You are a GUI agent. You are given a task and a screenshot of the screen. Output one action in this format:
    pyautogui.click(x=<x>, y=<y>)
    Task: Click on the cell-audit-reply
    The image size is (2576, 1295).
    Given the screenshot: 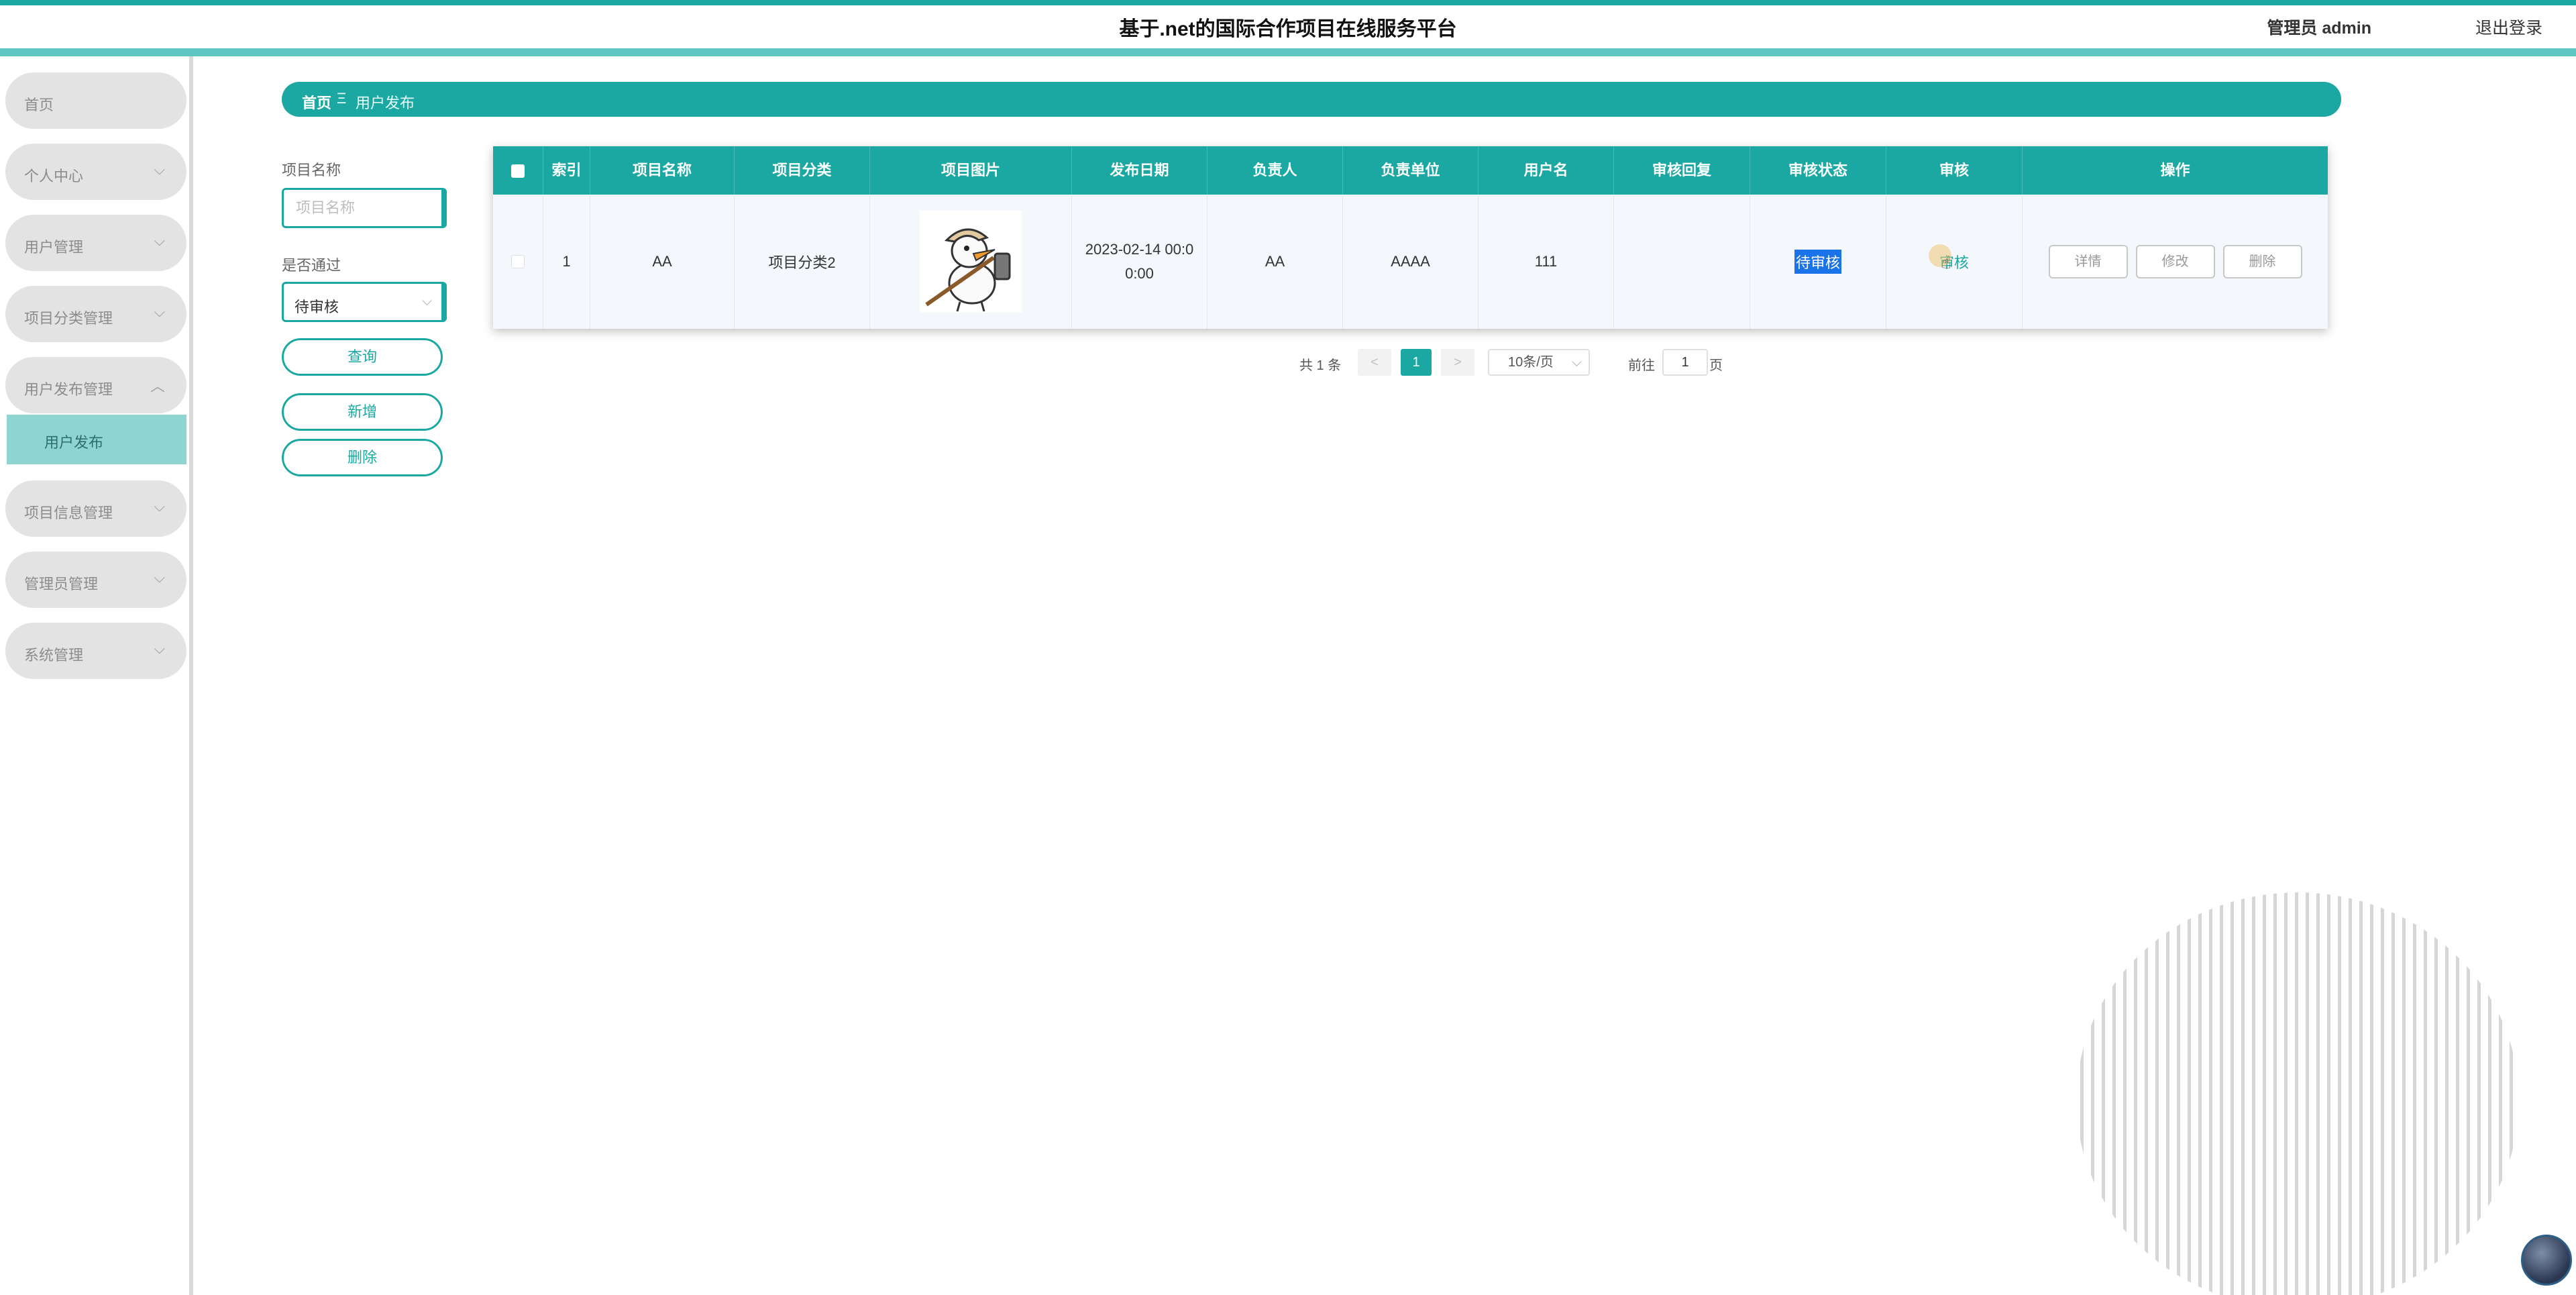 What is the action you would take?
    pyautogui.click(x=1682, y=262)
    